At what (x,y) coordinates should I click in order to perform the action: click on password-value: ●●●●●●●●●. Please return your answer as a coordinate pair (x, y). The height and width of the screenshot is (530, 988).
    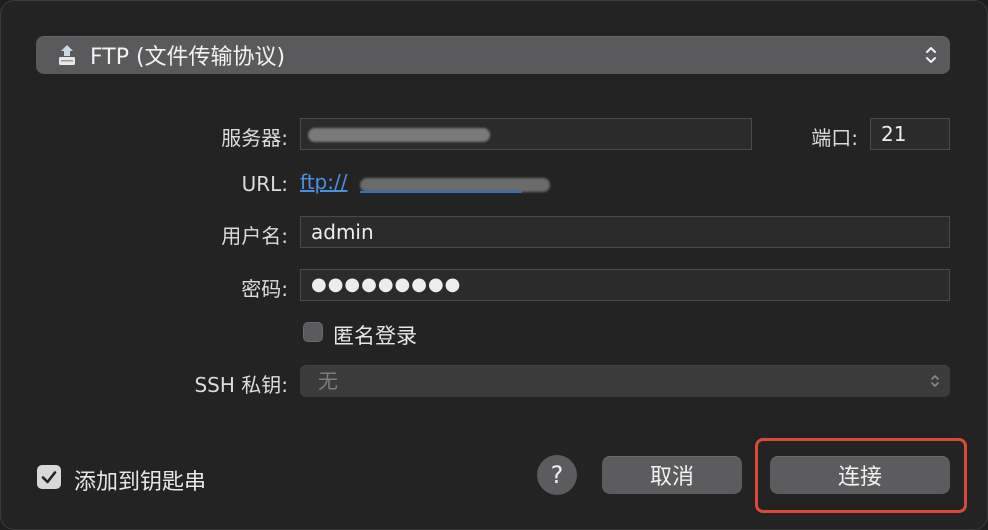
    Looking at the image, I should click on (386, 284).